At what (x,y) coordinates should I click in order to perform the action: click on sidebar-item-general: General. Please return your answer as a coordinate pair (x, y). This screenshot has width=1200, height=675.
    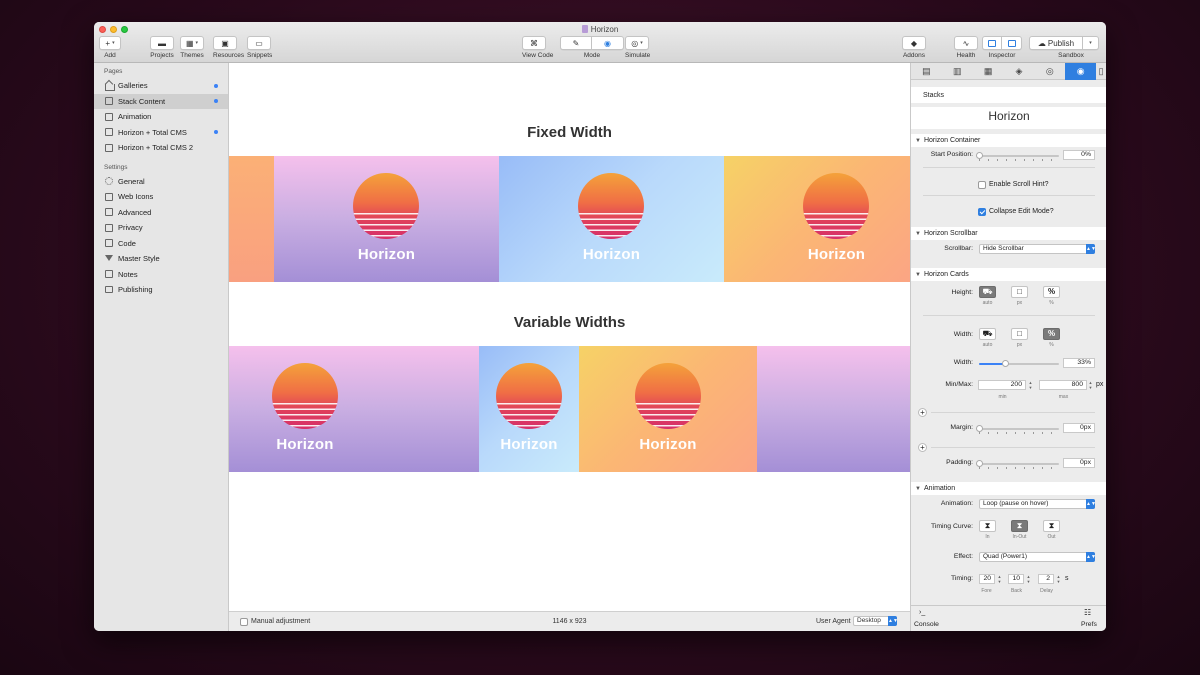
    Looking at the image, I should click on (161, 182).